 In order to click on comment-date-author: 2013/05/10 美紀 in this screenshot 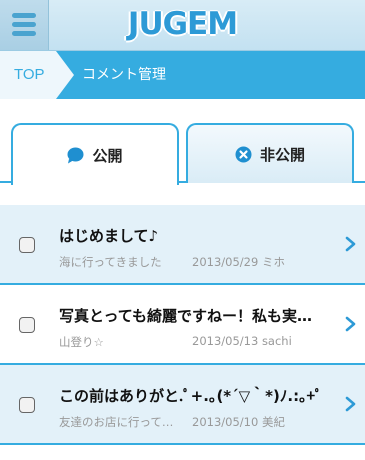, I will do `click(238, 422)`.